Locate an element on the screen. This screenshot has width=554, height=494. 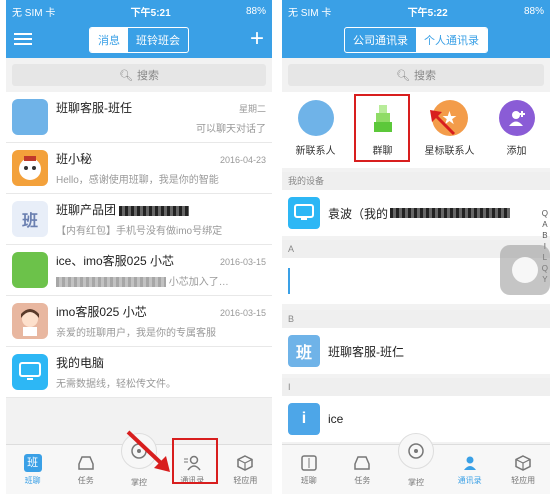
tab-label: 通讯录 is located at coordinates (469, 480).